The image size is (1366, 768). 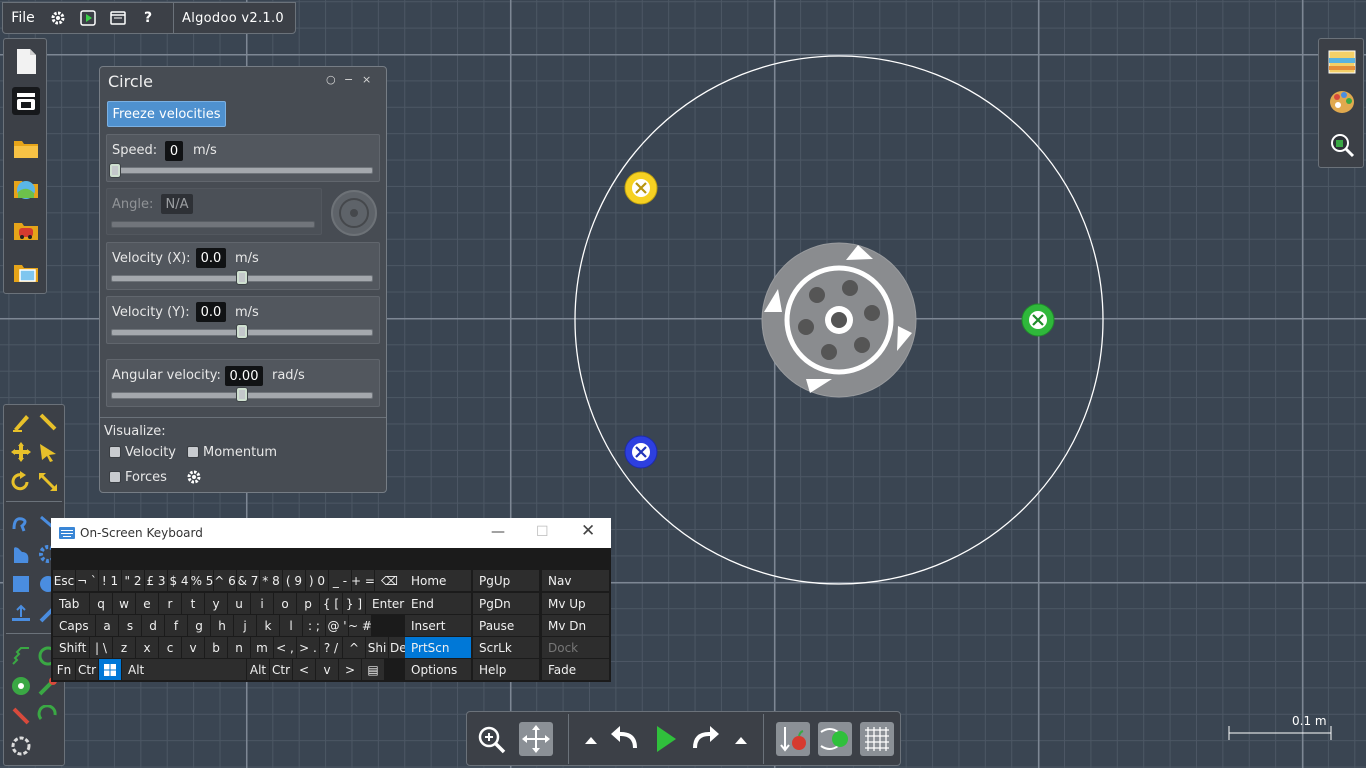 I want to click on osk-maximize-button: ☐, so click(x=542, y=532).